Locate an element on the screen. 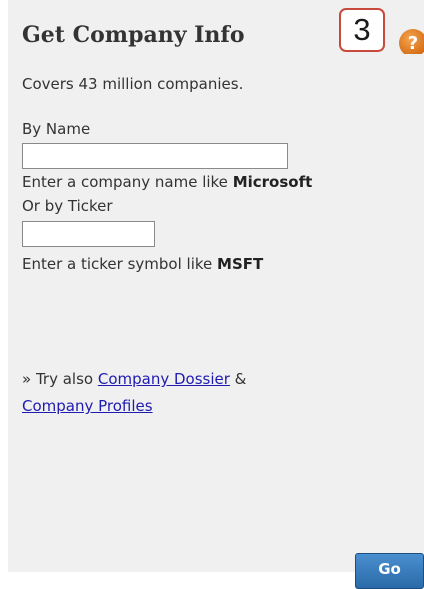 The width and height of the screenshot is (424, 589). by-ticker-label: Or by Ticker is located at coordinates (67, 206).